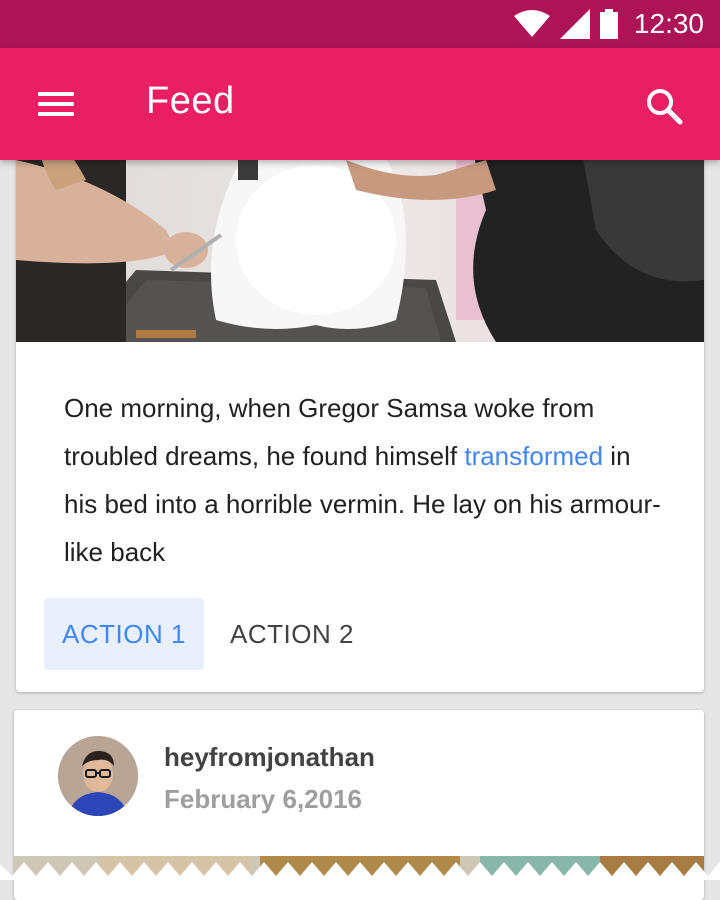 Image resolution: width=720 pixels, height=900 pixels. Describe the element at coordinates (360, 868) in the screenshot. I see `torn-edge` at that location.